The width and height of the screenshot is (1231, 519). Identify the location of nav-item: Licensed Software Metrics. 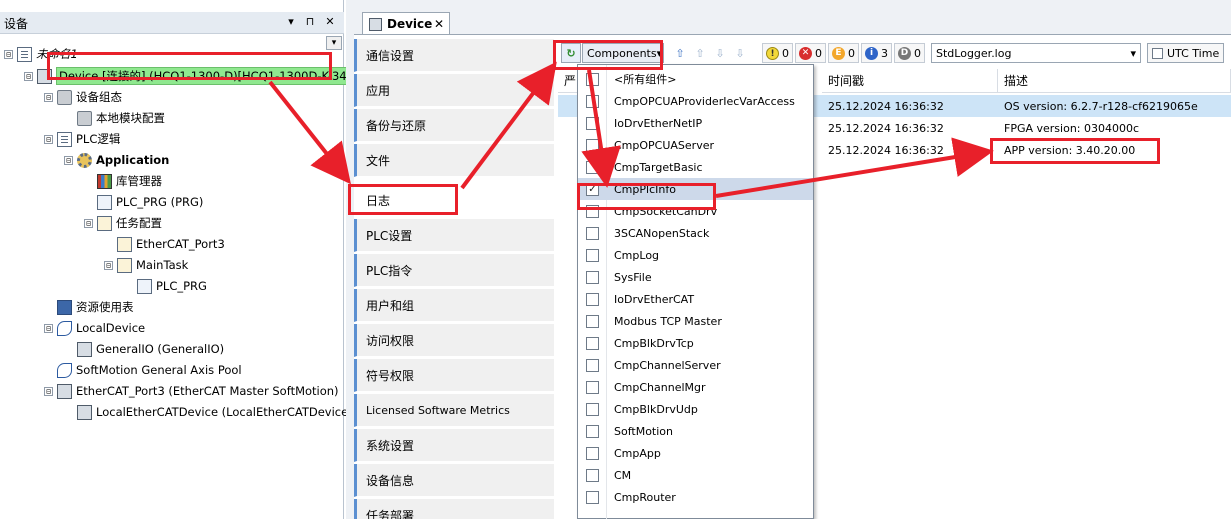
(454, 410).